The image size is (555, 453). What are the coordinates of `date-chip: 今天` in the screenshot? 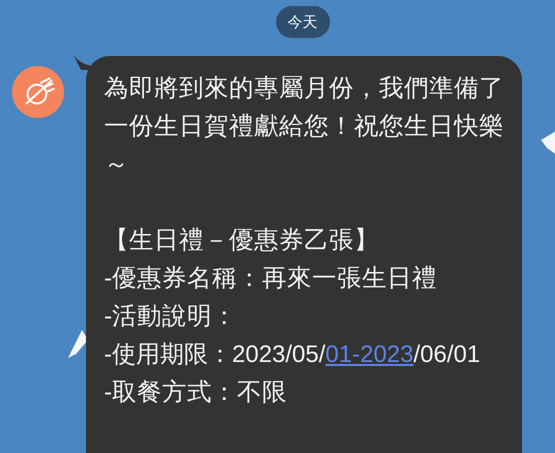 It's located at (303, 22).